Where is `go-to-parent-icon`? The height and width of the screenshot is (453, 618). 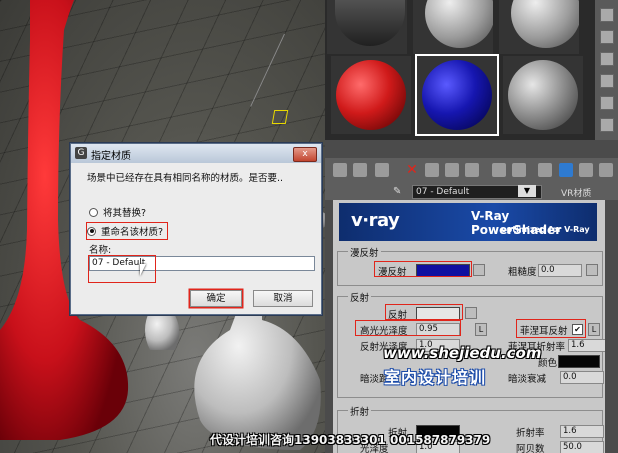
go-to-parent-icon is located at coordinates (566, 170).